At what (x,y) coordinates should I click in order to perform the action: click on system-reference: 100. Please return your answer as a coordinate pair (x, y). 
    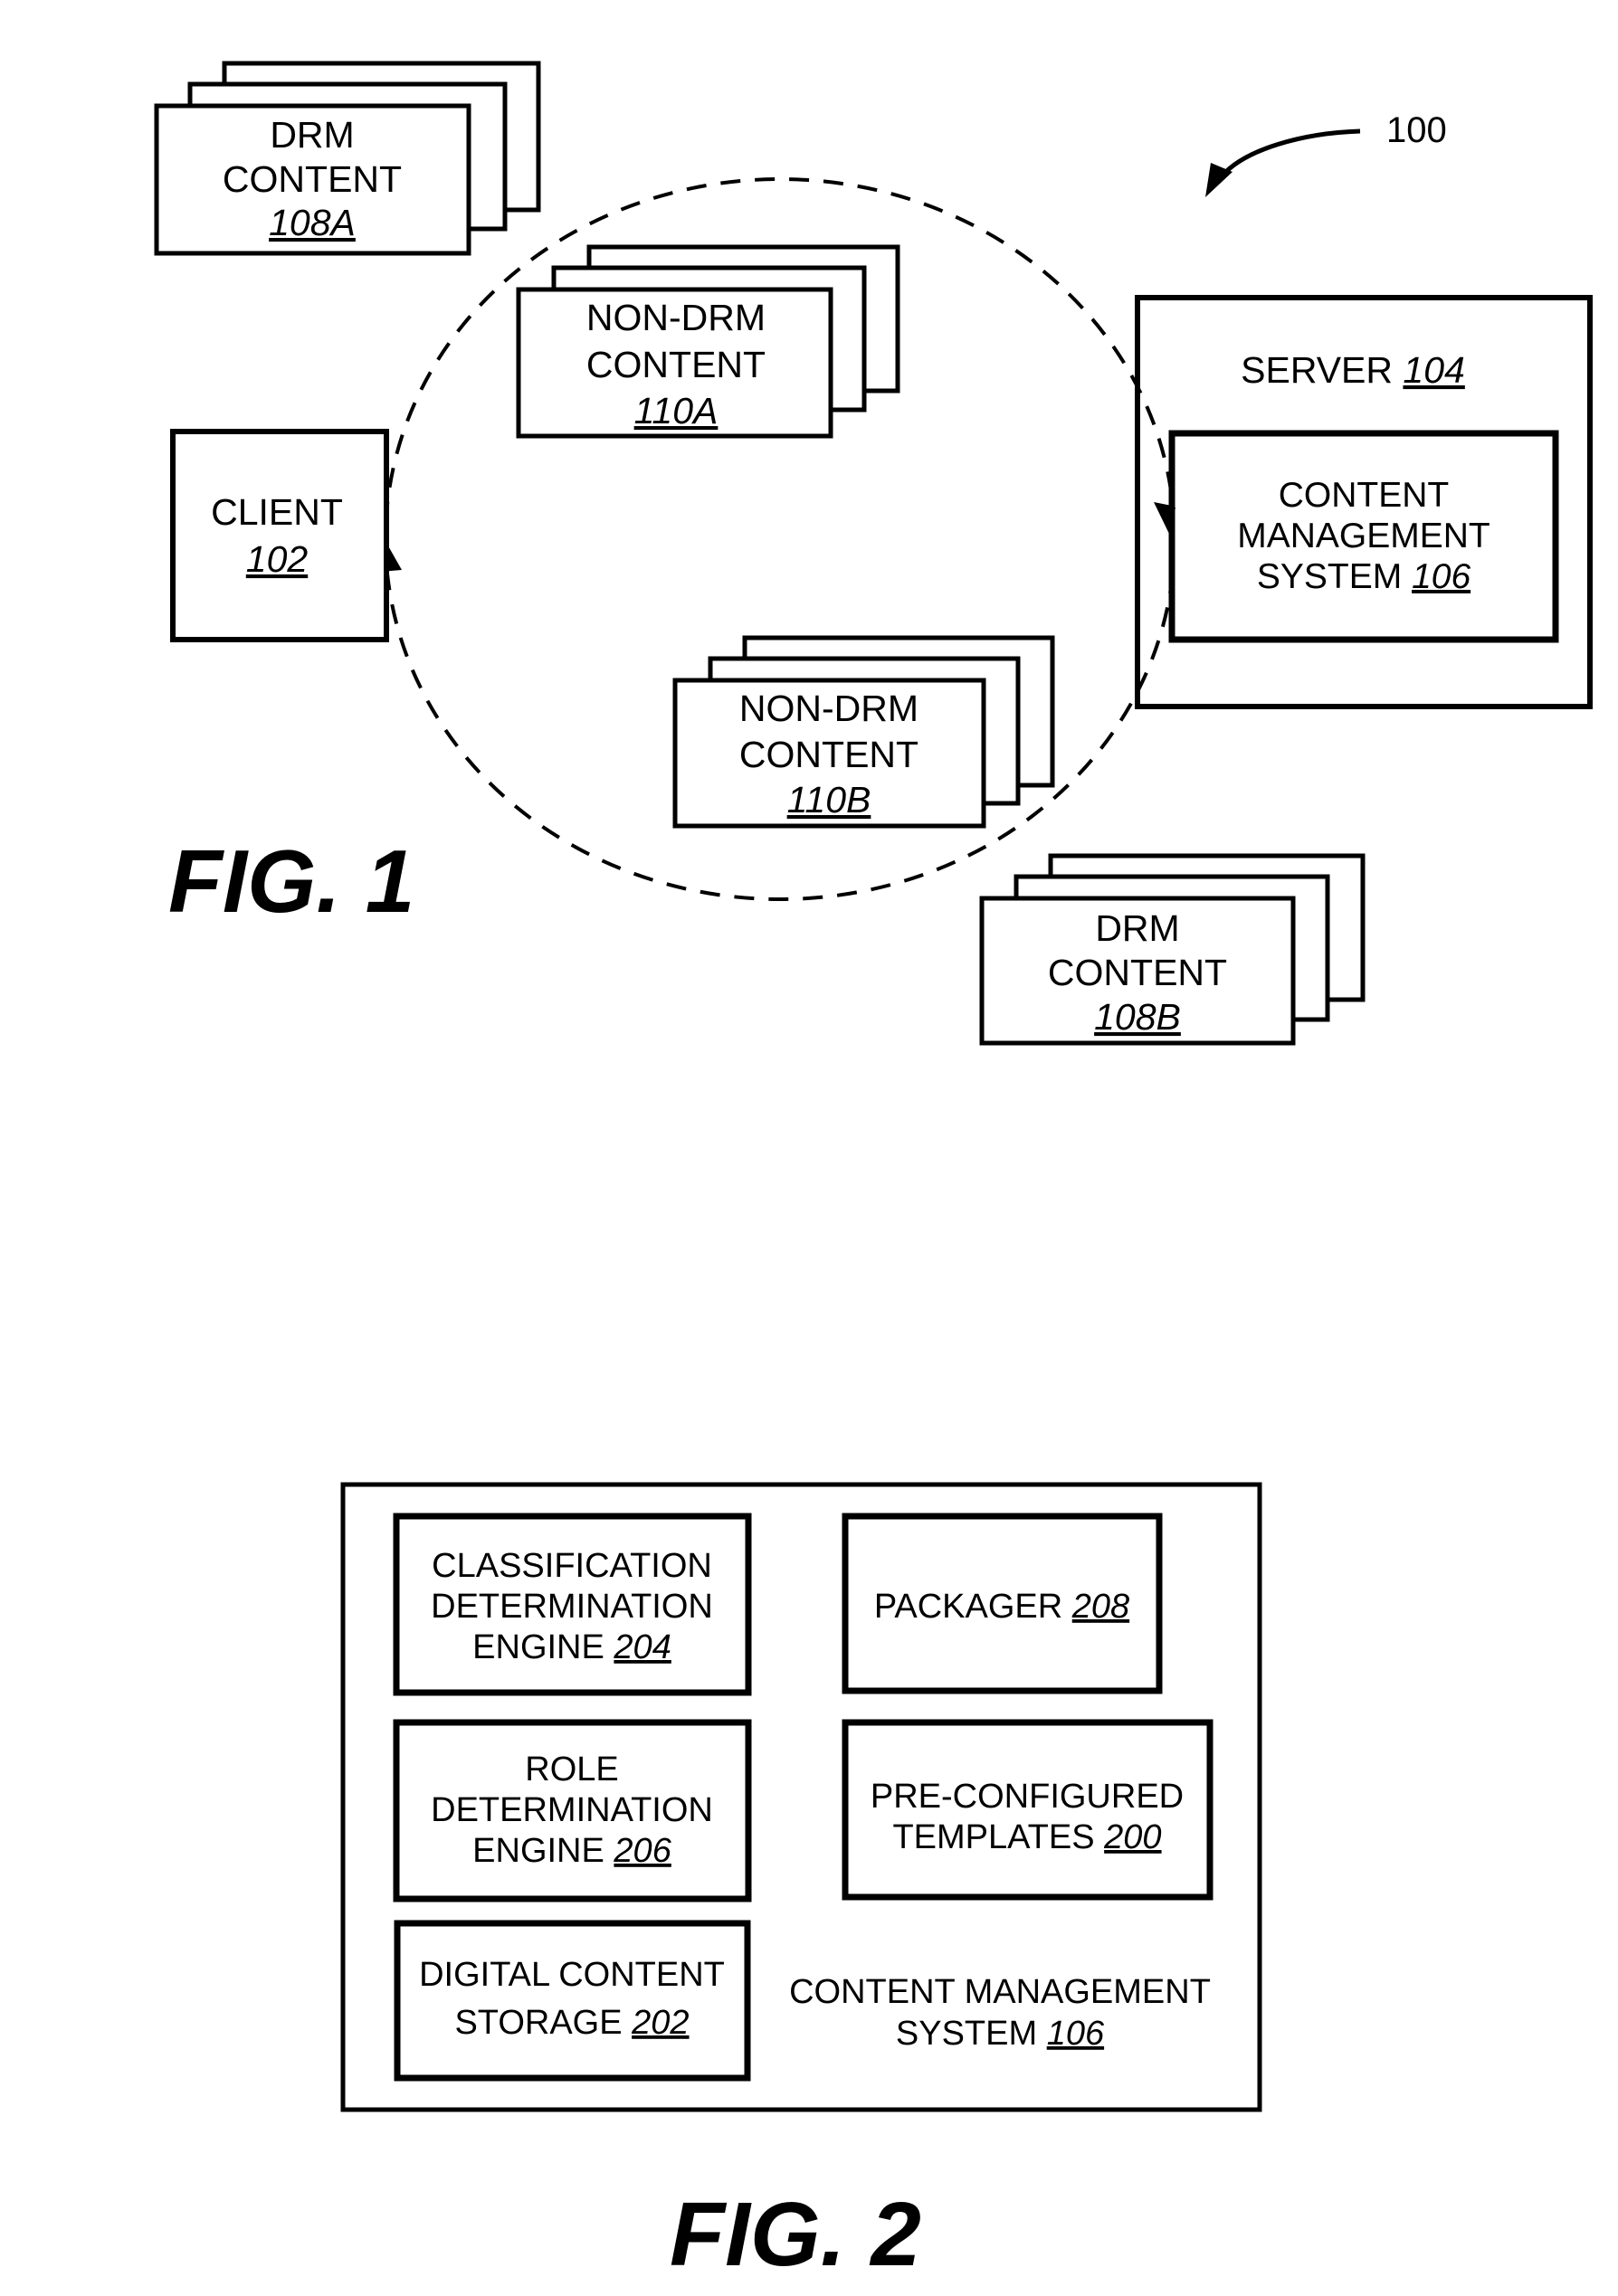
    Looking at the image, I should click on (1326, 153).